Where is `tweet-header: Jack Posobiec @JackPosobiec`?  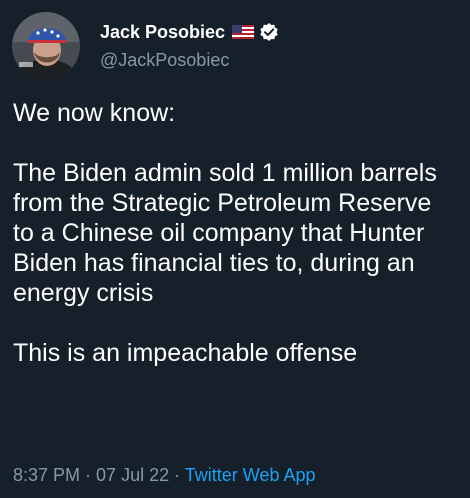
tweet-header: Jack Posobiec @JackPosobiec is located at coordinates (145, 46).